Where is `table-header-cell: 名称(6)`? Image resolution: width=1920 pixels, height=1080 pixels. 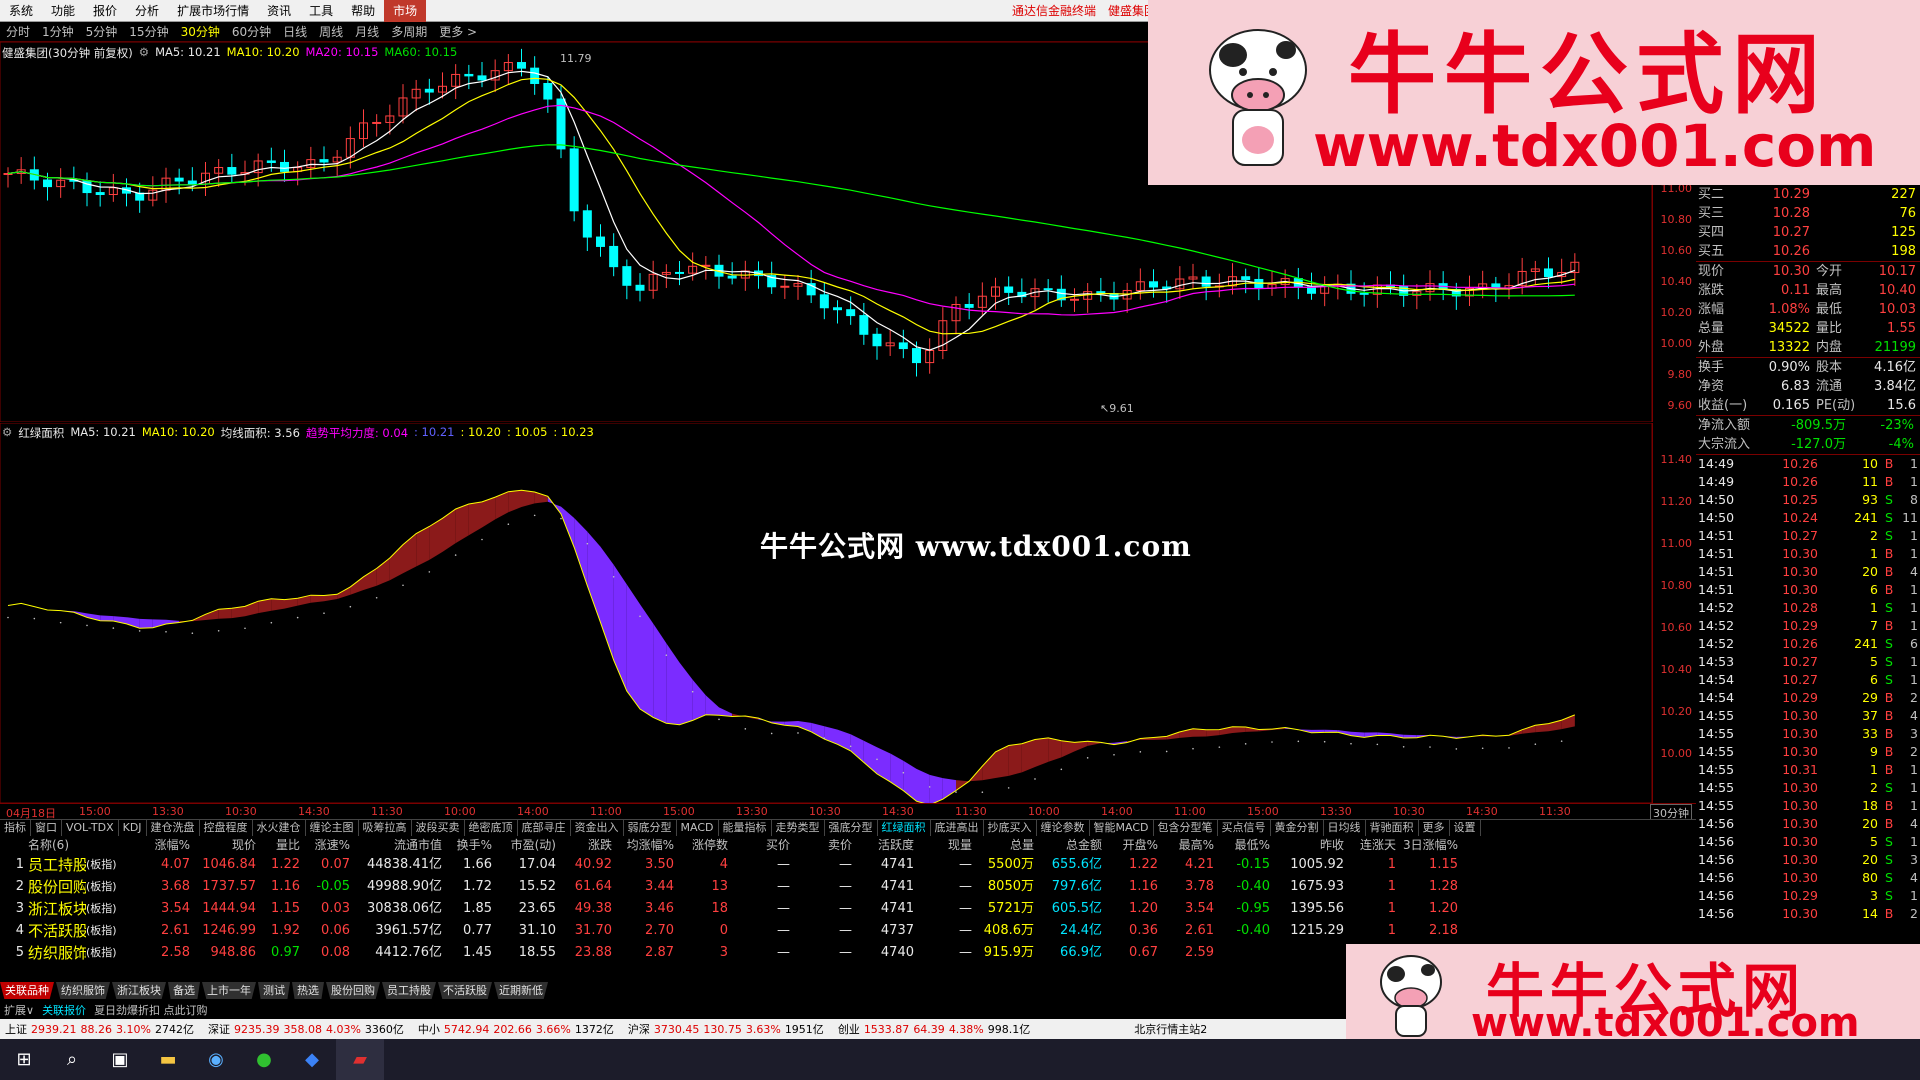 table-header-cell: 名称(6) is located at coordinates (57, 845).